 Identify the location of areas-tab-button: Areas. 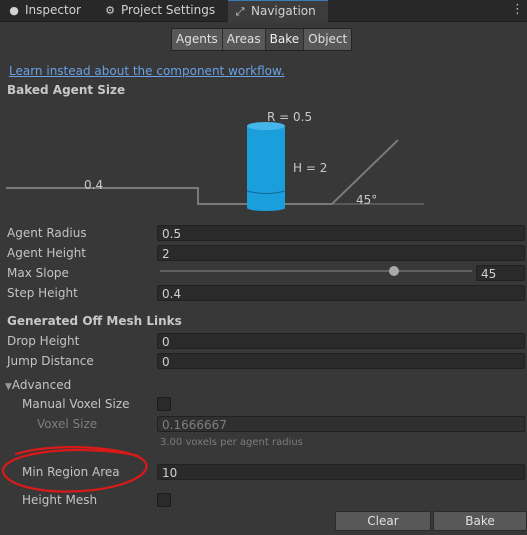
(244, 39).